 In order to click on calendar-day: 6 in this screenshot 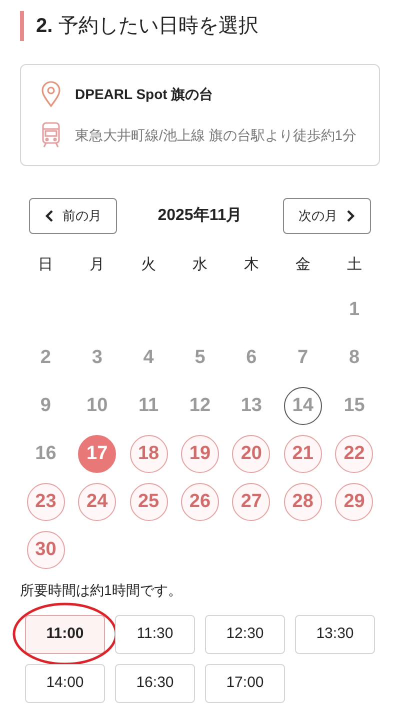, I will do `click(251, 358)`.